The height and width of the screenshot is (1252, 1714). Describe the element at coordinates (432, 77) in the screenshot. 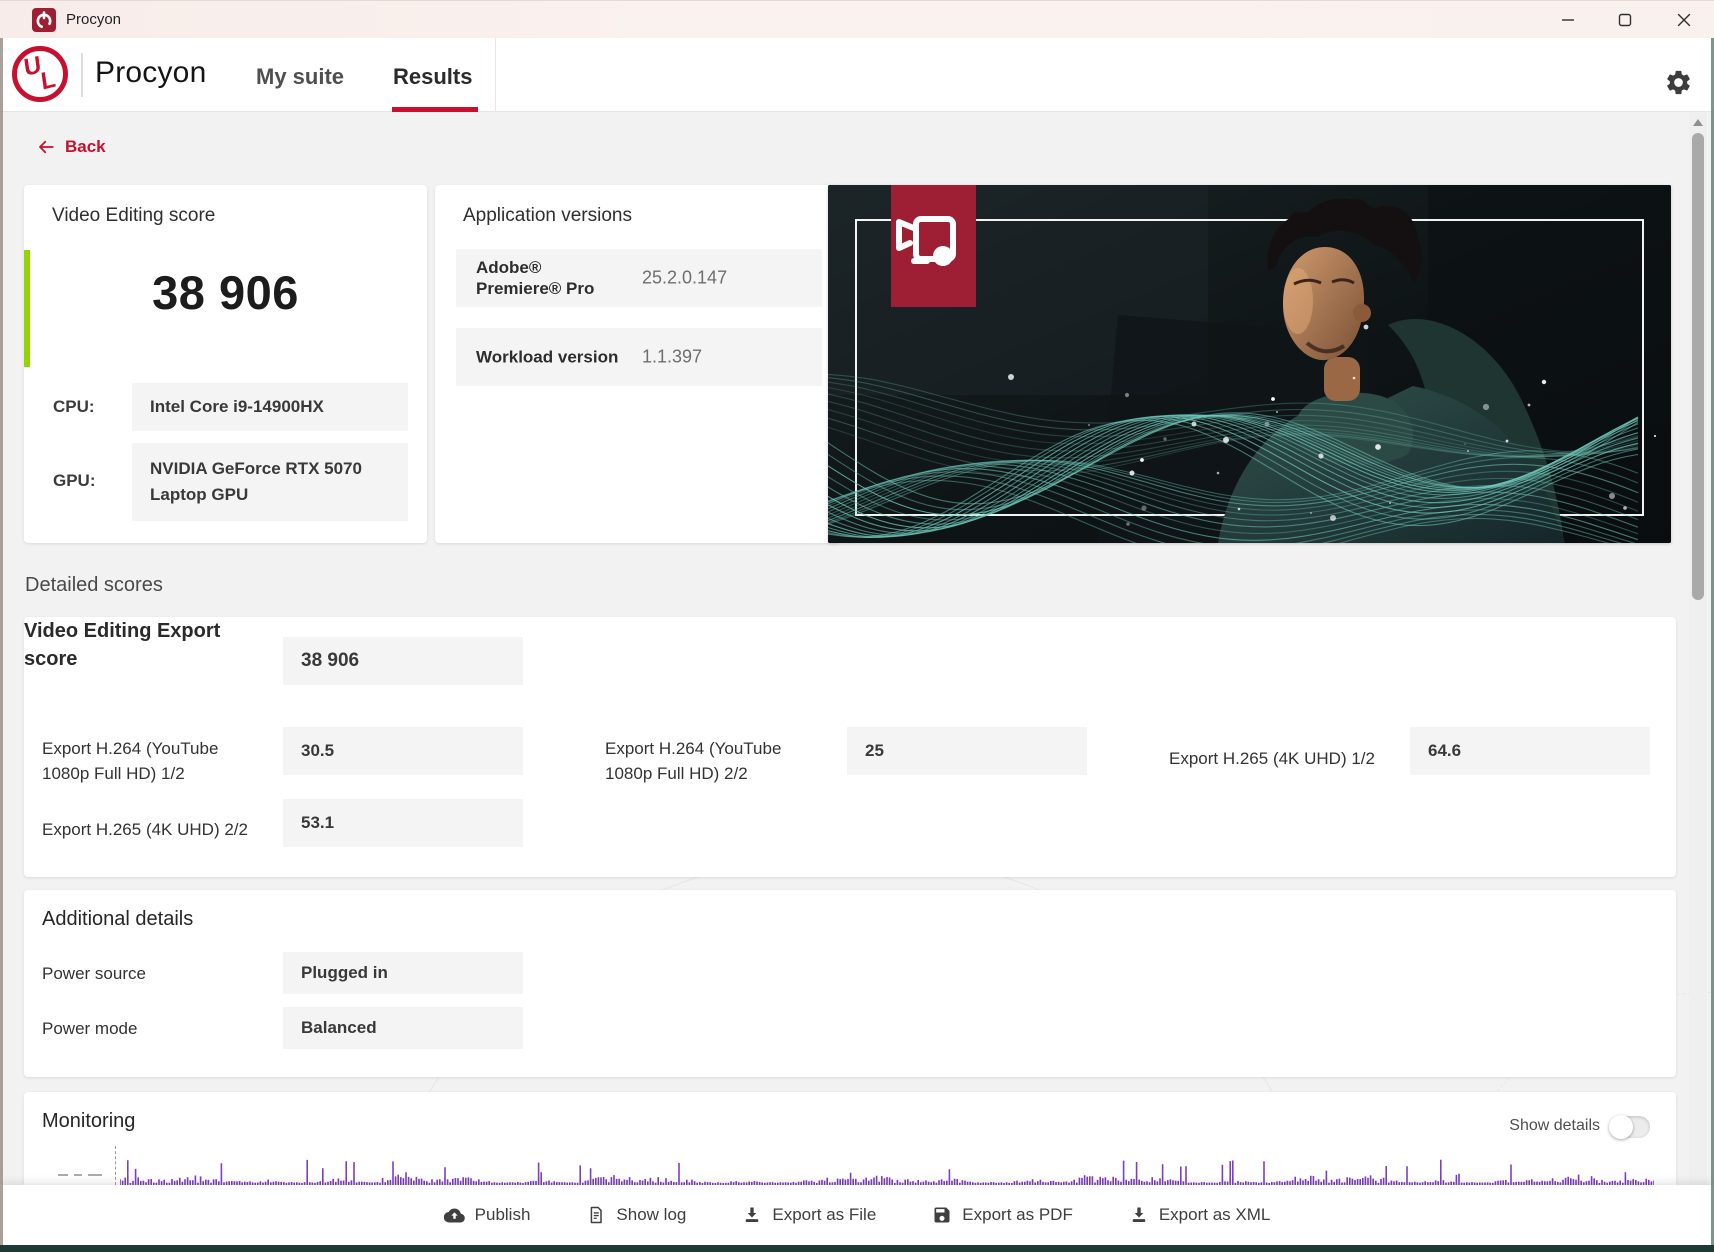

I see `tab-results: Results` at that location.